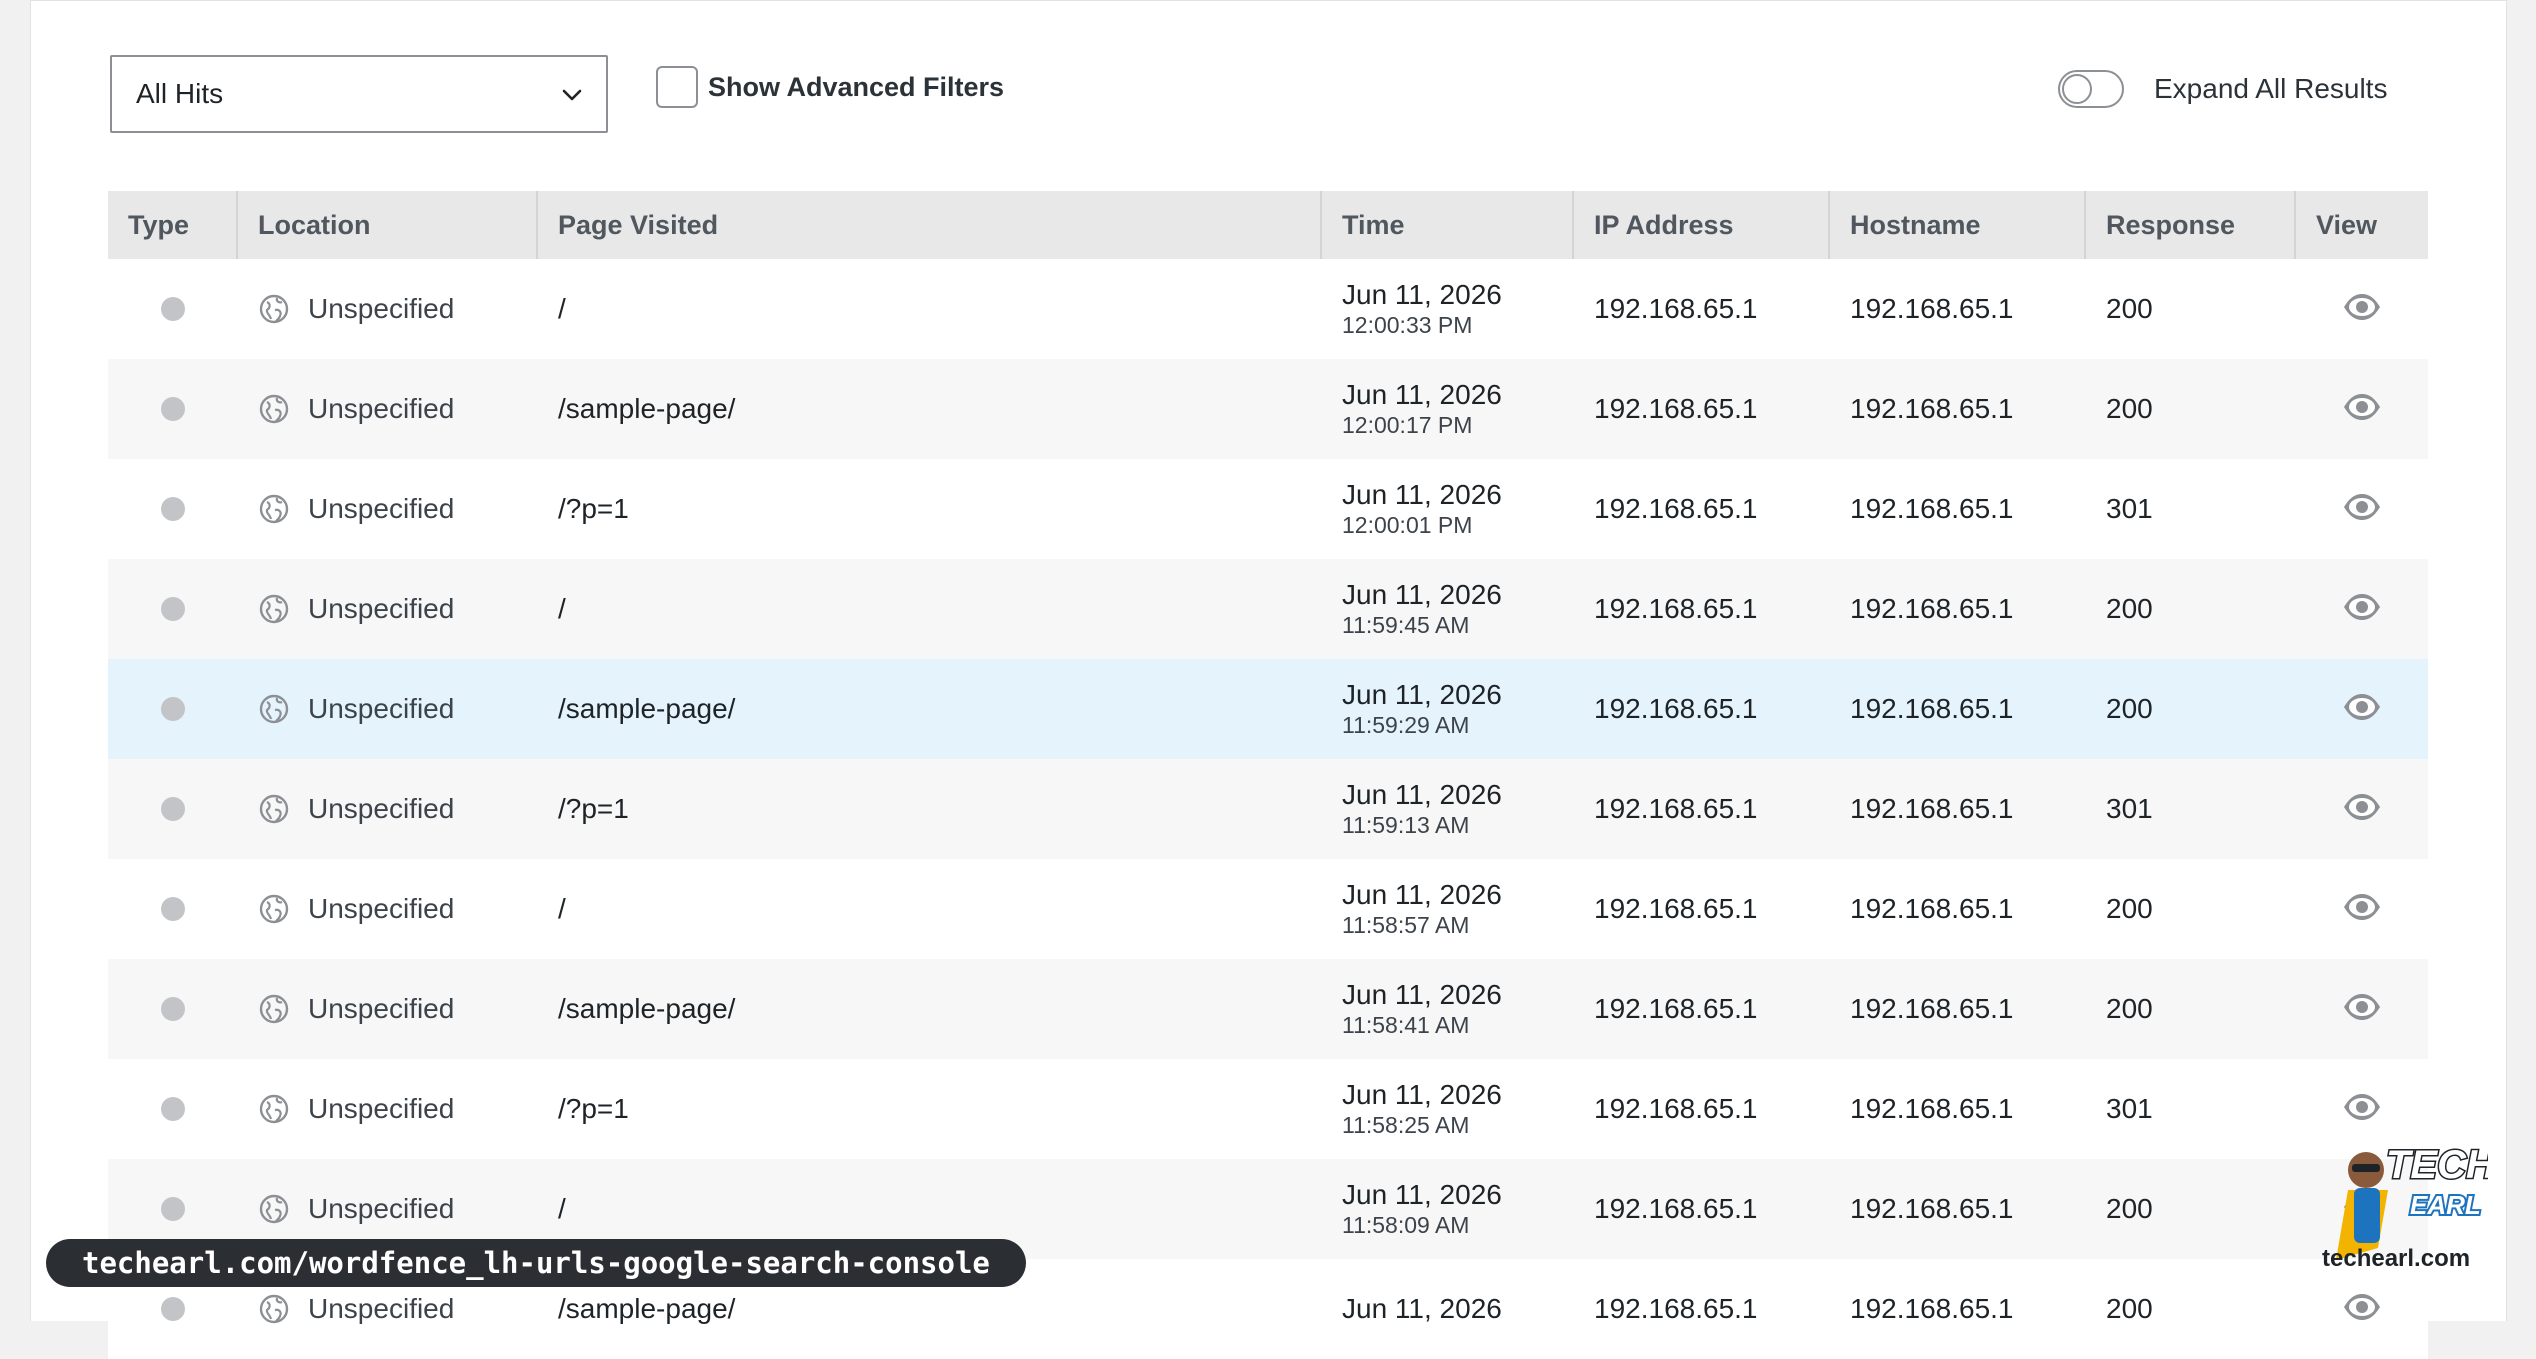 This screenshot has width=2536, height=1359. I want to click on advanced-filters-control: Show Advanced Filters, so click(830, 87).